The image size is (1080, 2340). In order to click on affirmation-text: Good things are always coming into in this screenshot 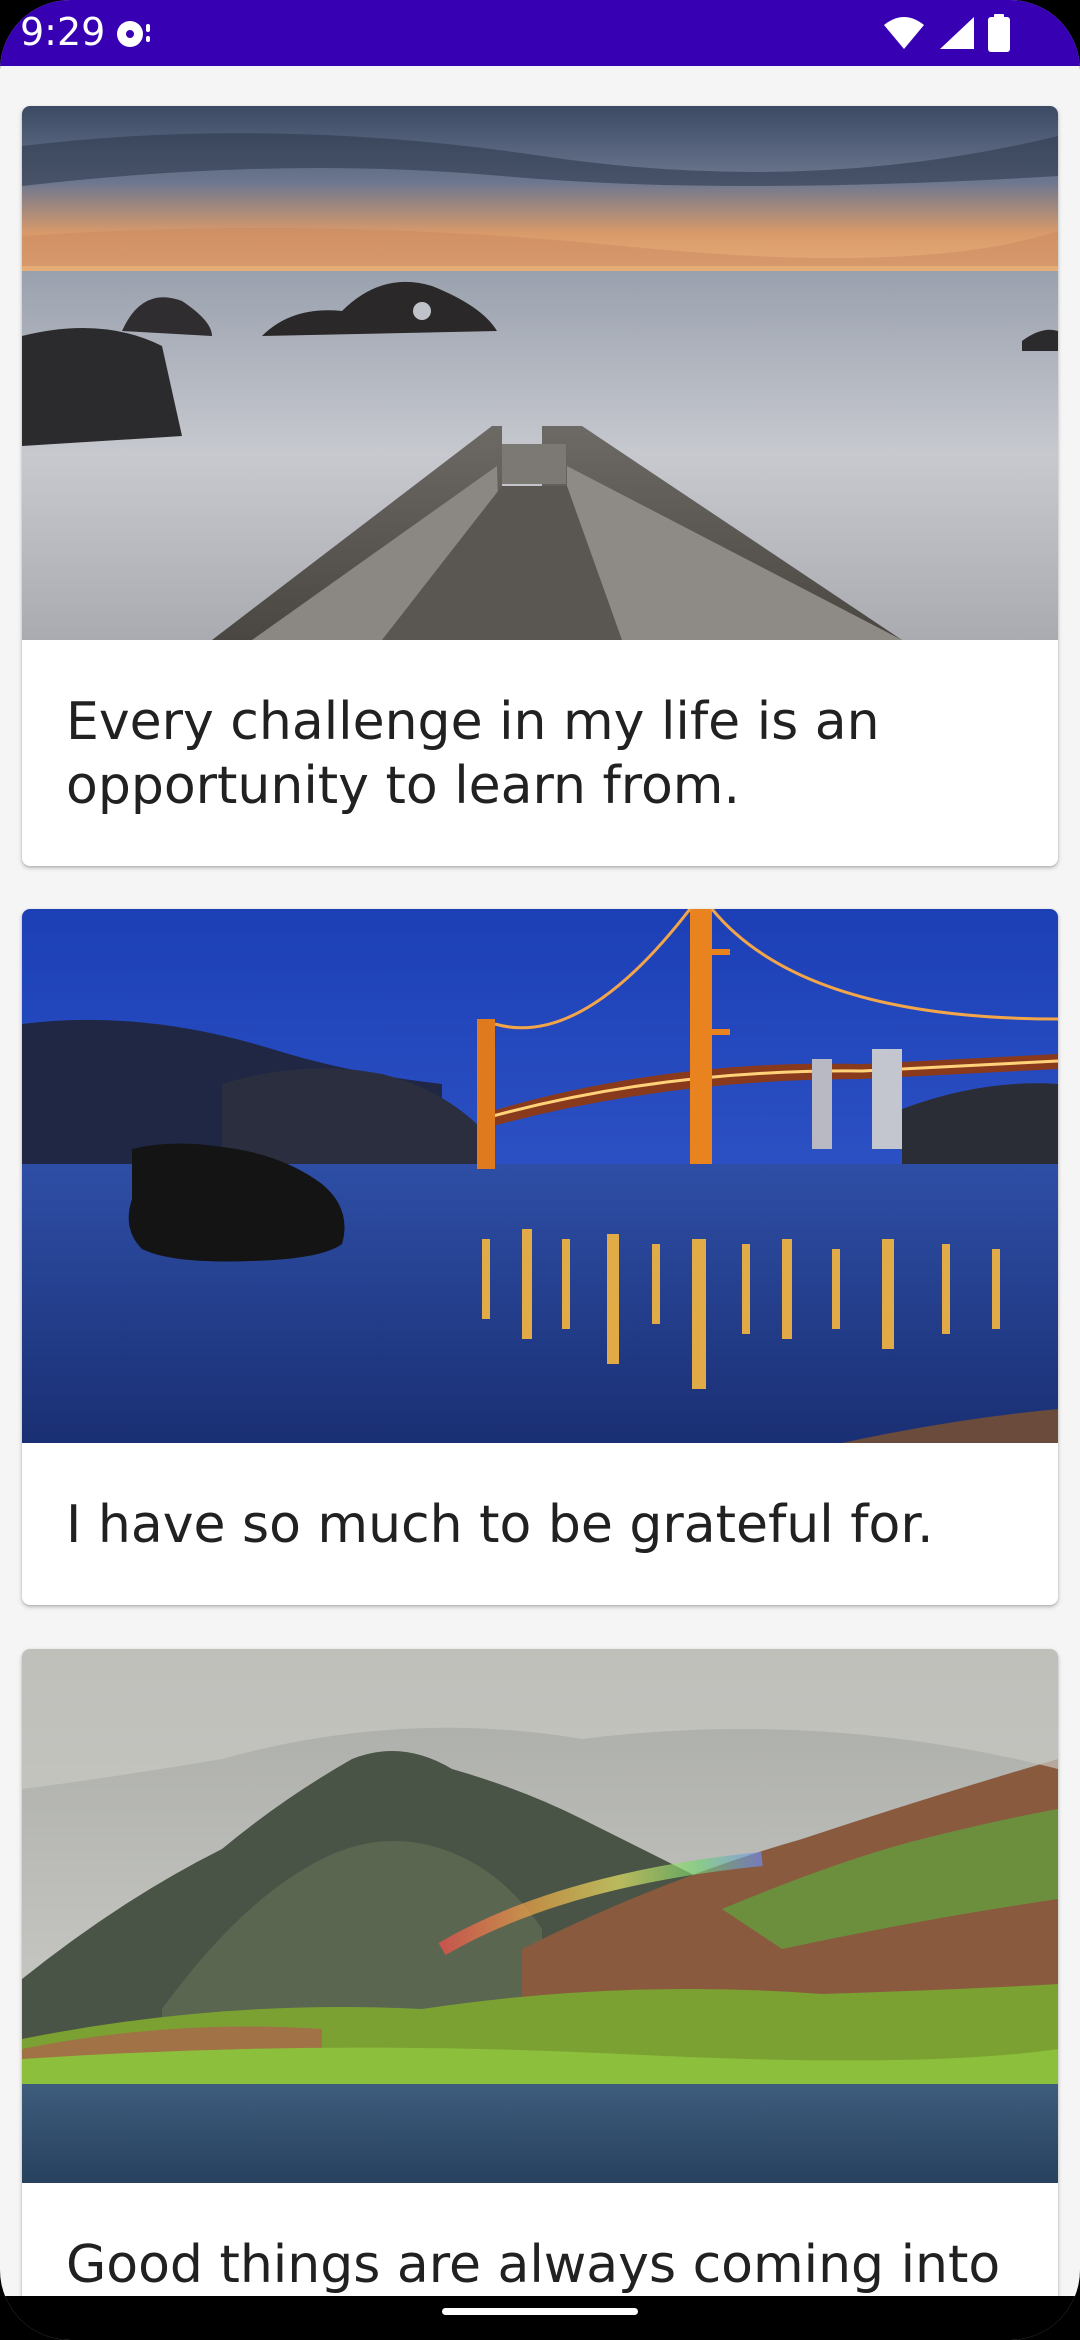, I will do `click(533, 2265)`.